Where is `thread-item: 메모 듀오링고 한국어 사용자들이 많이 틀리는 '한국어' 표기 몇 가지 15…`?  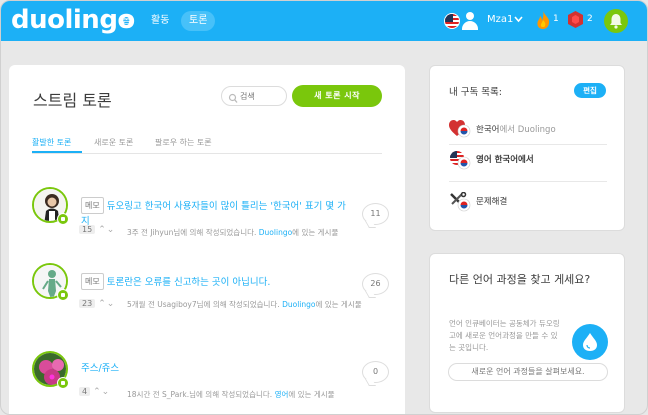
thread-item: 메모 듀오링고 한국어 사용자들이 많이 틀리는 '한국어' 표기 몇 가지 15… is located at coordinates (209, 227).